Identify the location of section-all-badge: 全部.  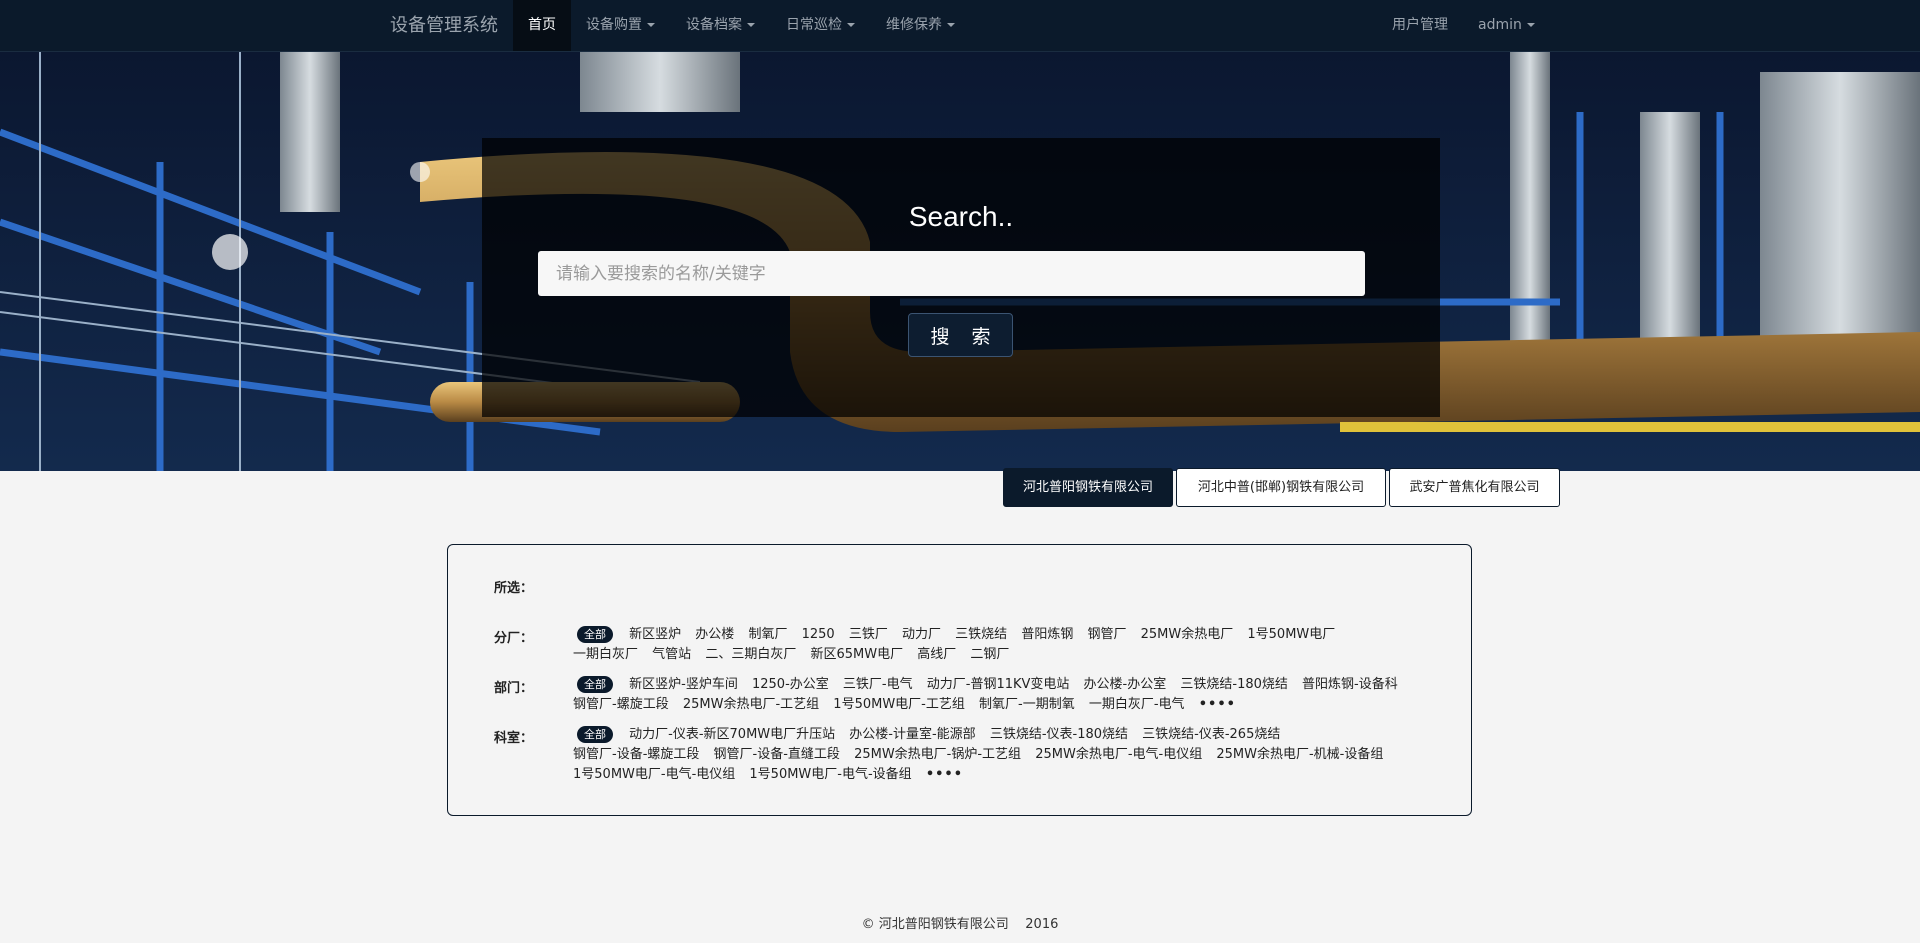
(595, 734).